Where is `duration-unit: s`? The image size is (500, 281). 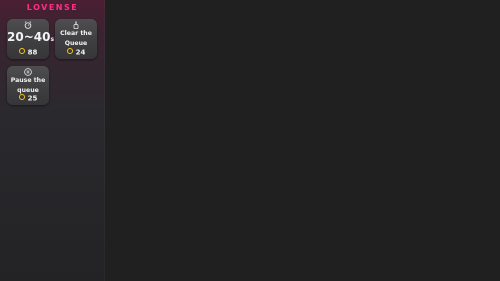 duration-unit: s is located at coordinates (52, 39).